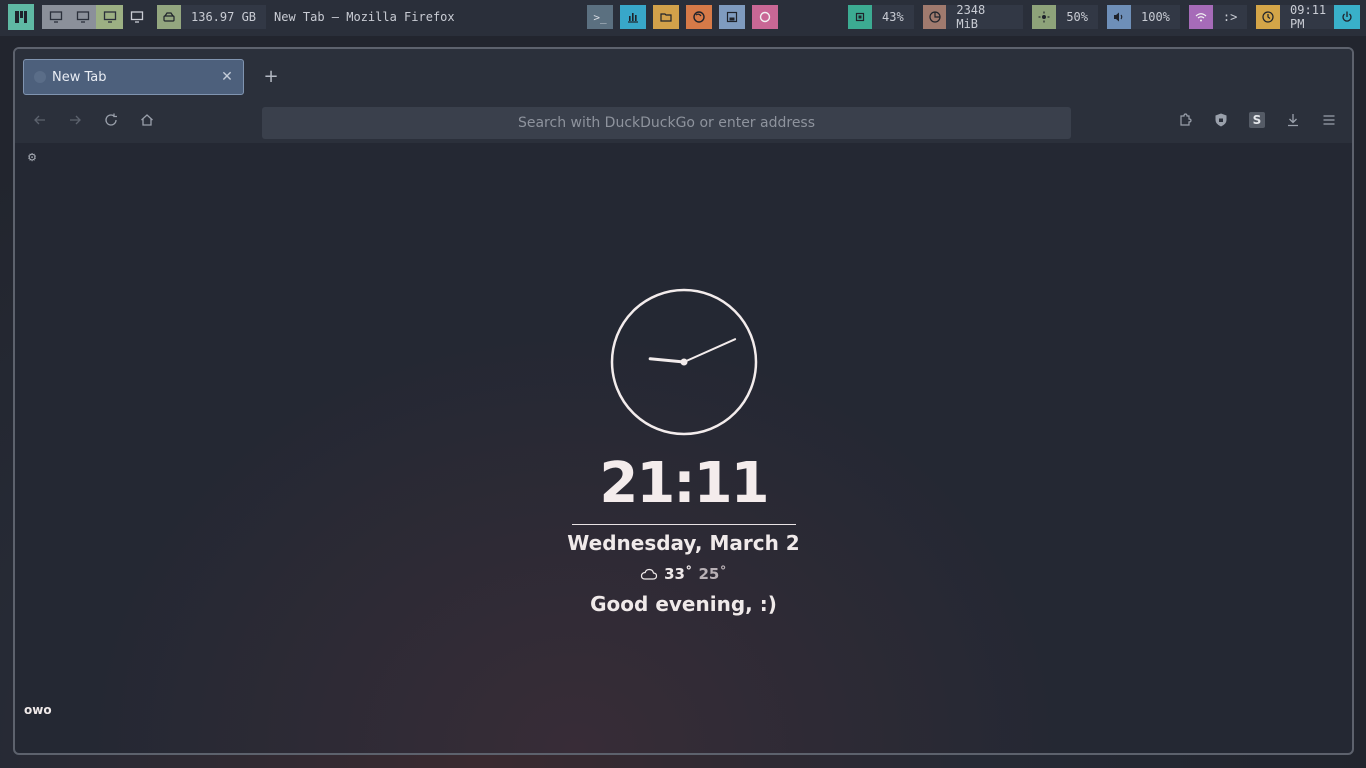  What do you see at coordinates (765, 17) in the screenshot?
I see `record-icon` at bounding box center [765, 17].